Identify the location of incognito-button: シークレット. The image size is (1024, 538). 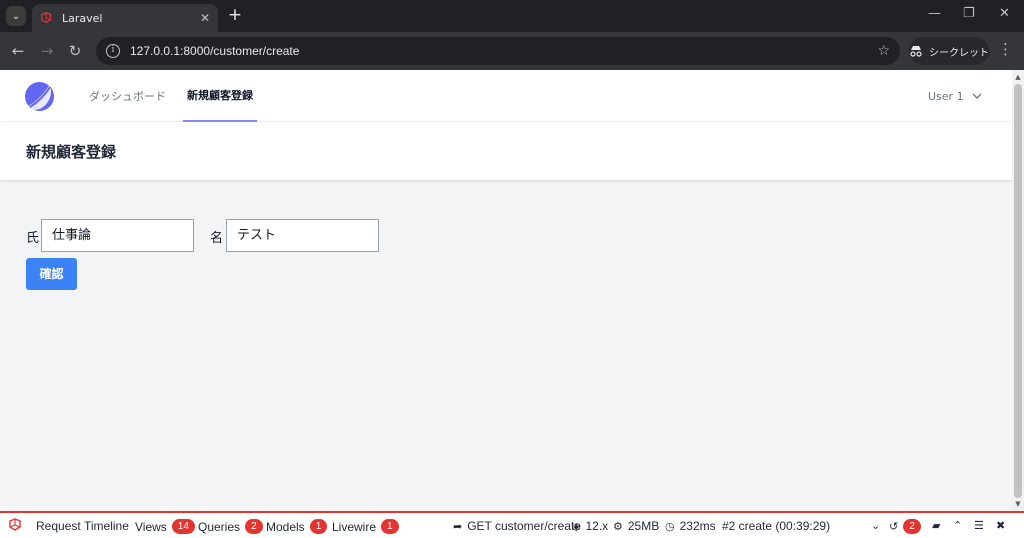
(949, 51).